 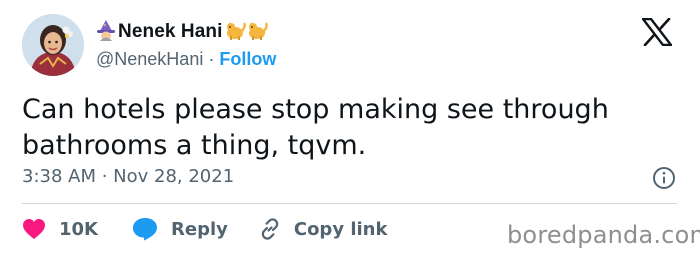 What do you see at coordinates (247, 59) in the screenshot?
I see `follow-button: Follow` at bounding box center [247, 59].